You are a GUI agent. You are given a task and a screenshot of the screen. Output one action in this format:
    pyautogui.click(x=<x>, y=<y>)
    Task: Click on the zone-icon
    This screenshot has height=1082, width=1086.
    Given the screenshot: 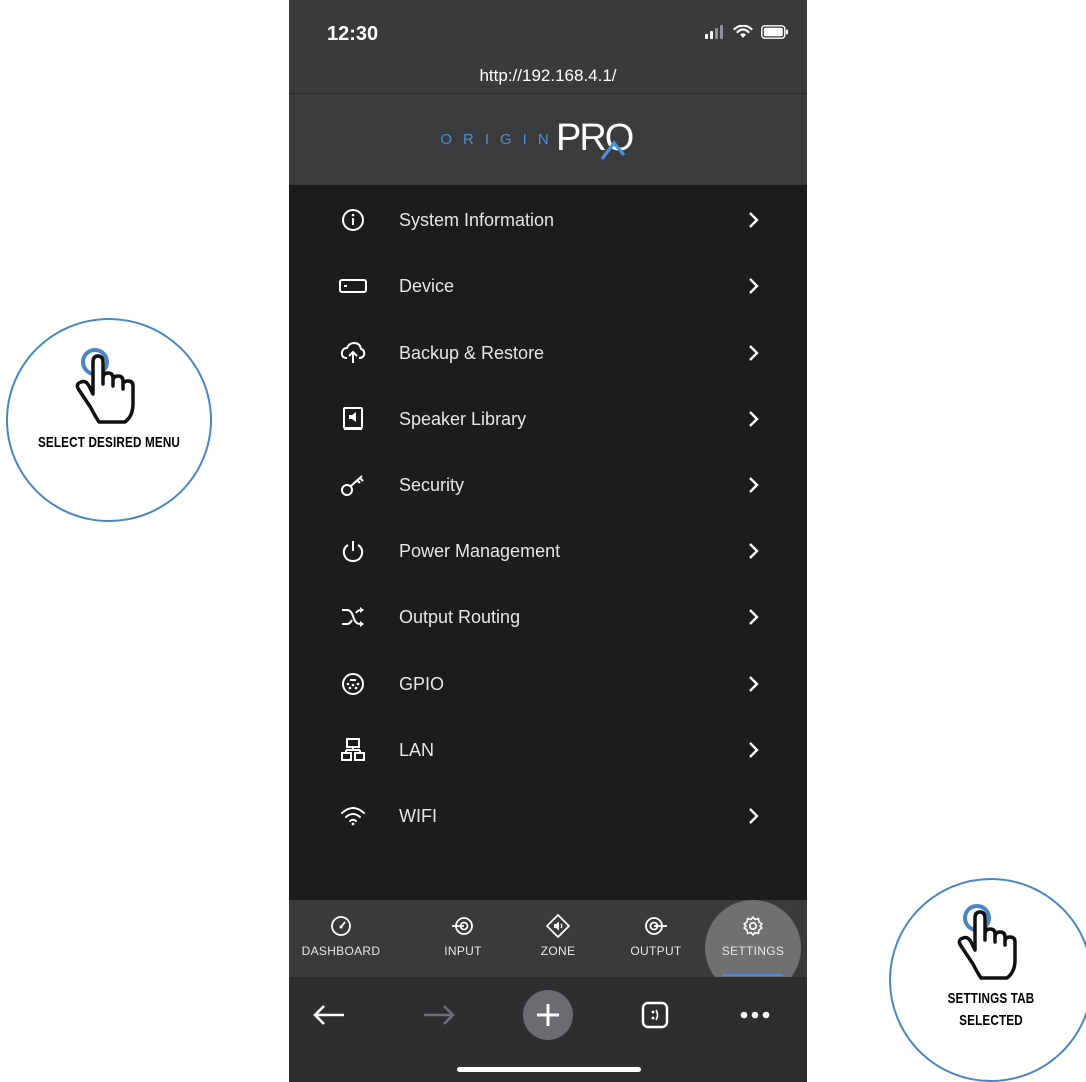 What is the action you would take?
    pyautogui.click(x=558, y=926)
    